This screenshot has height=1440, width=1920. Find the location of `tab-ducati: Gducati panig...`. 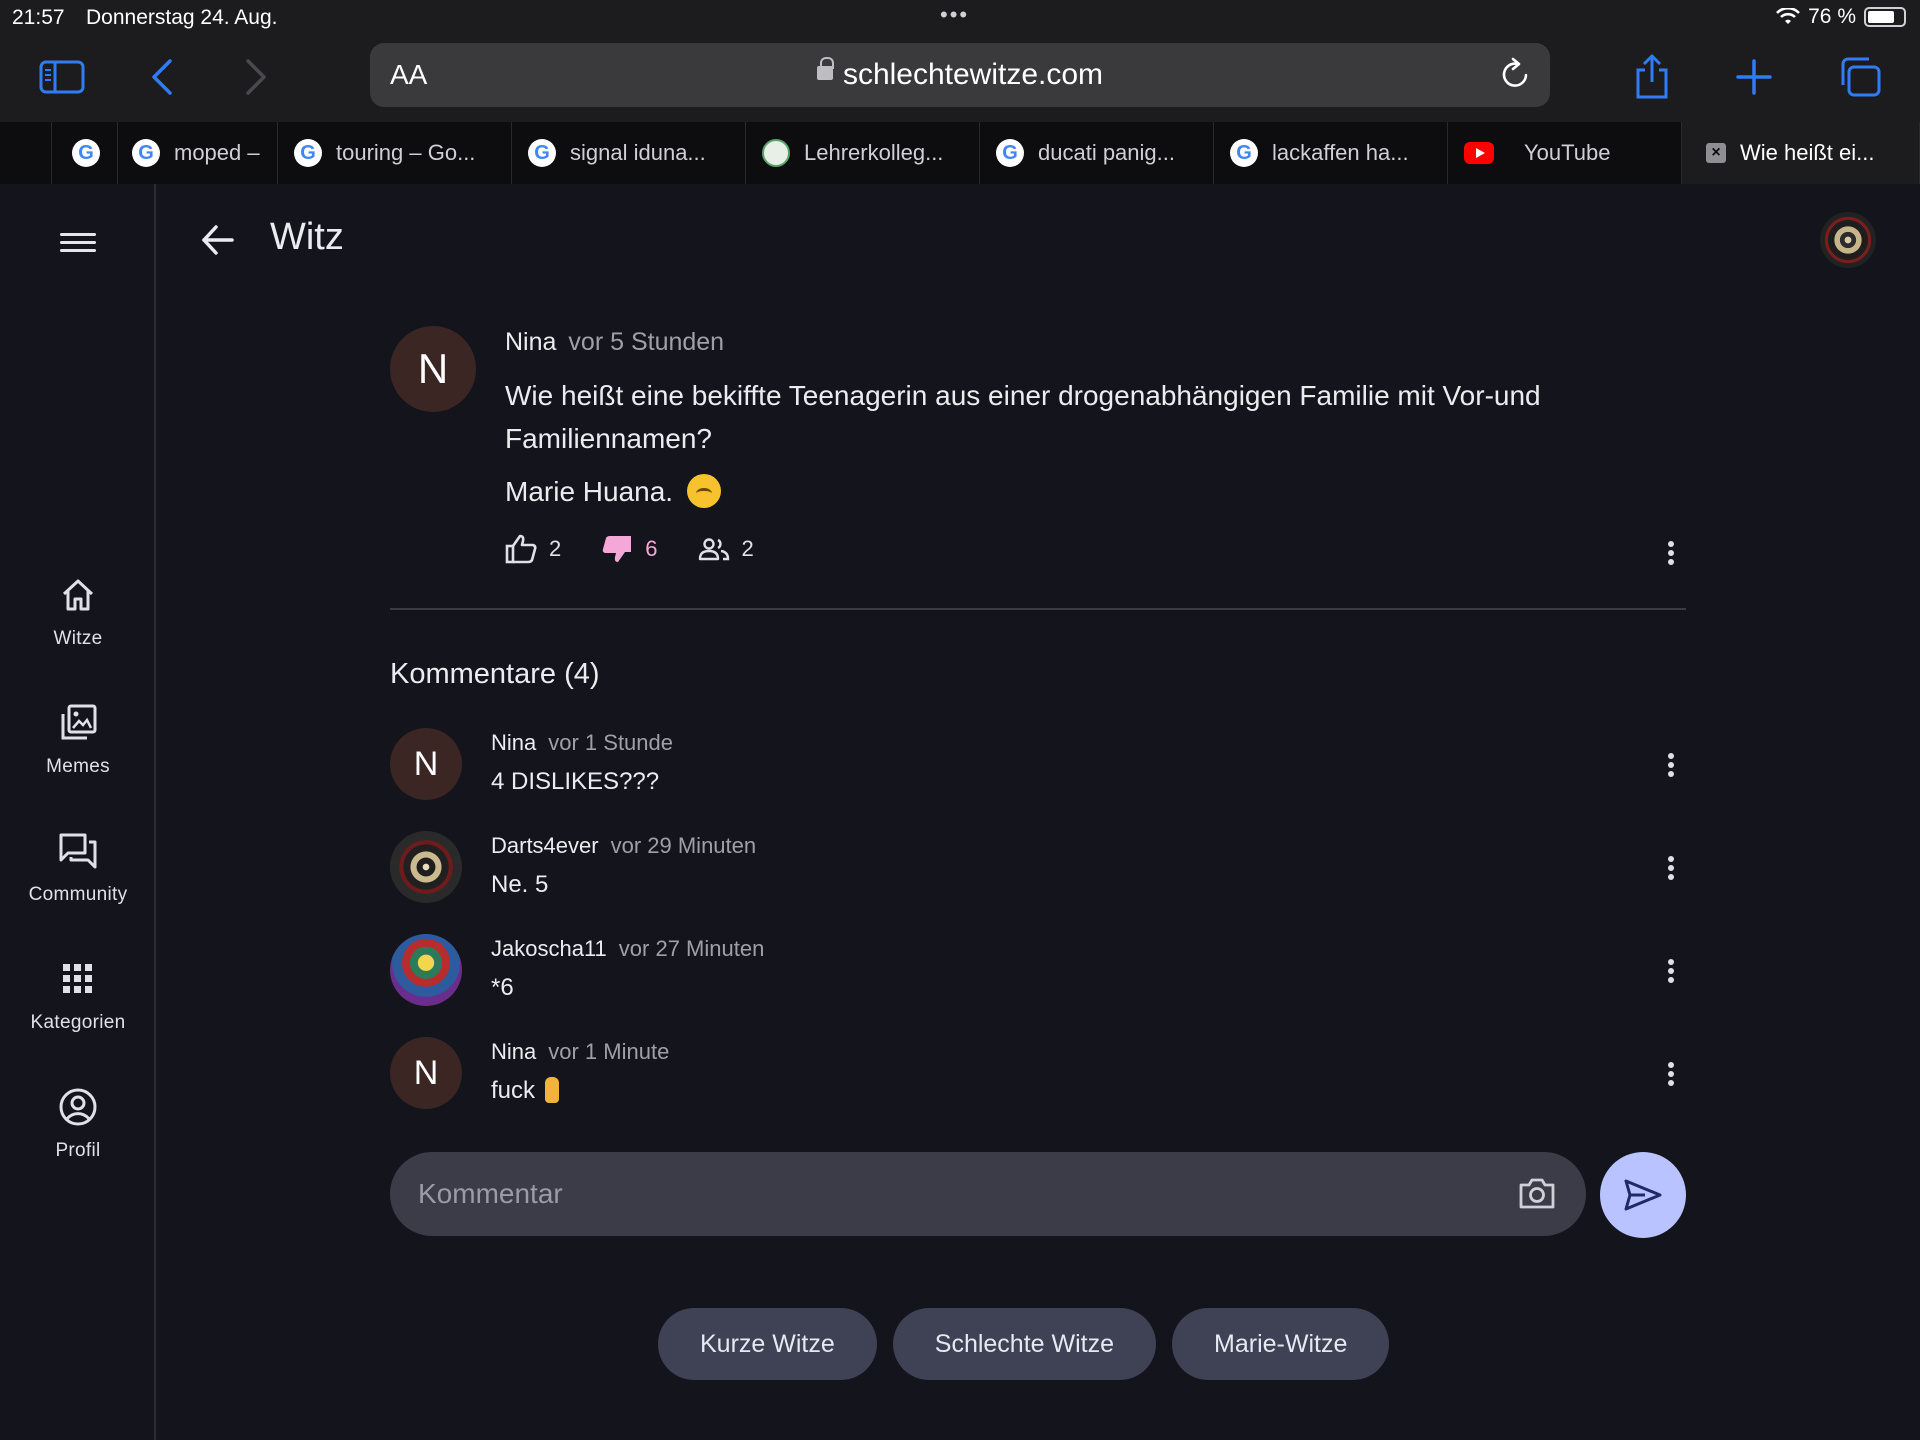

tab-ducati: Gducati panig... is located at coordinates (1097, 153).